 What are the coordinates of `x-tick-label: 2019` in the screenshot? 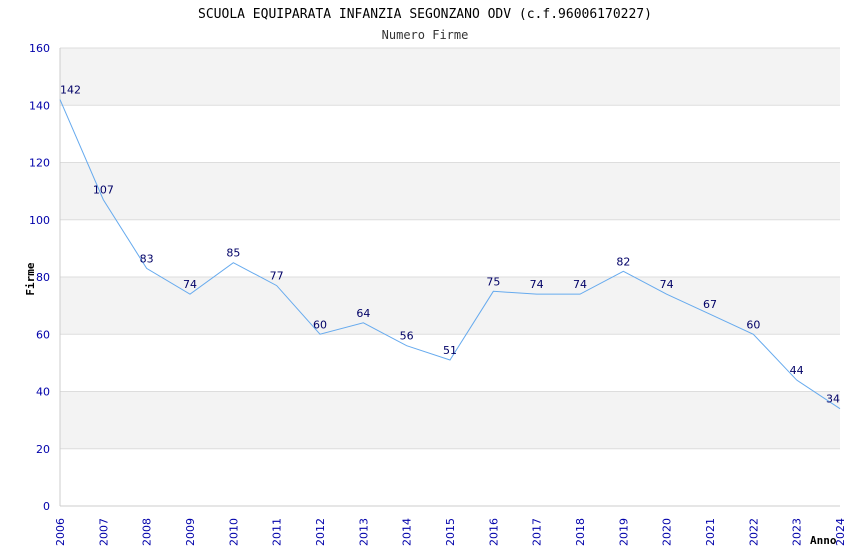 It's located at (623, 532).